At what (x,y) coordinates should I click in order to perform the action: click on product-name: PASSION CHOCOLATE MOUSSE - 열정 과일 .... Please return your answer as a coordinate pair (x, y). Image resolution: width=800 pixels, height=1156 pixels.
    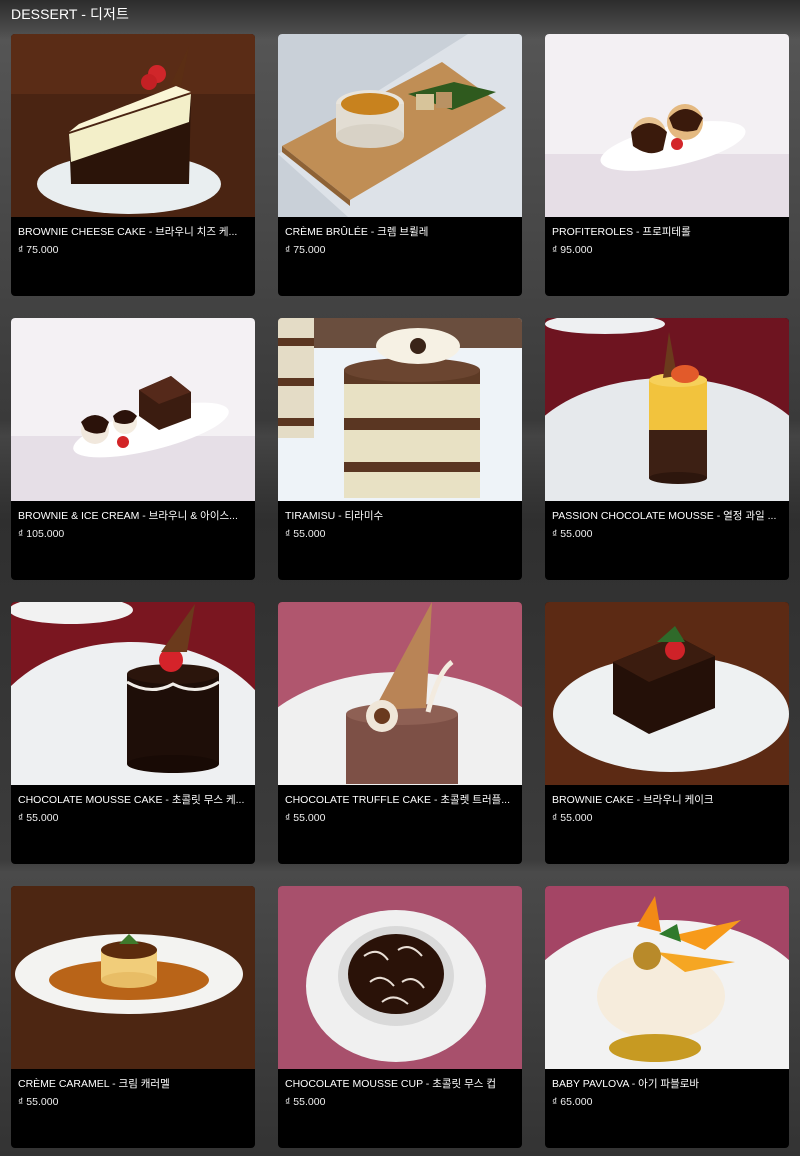
    Looking at the image, I should click on (668, 515).